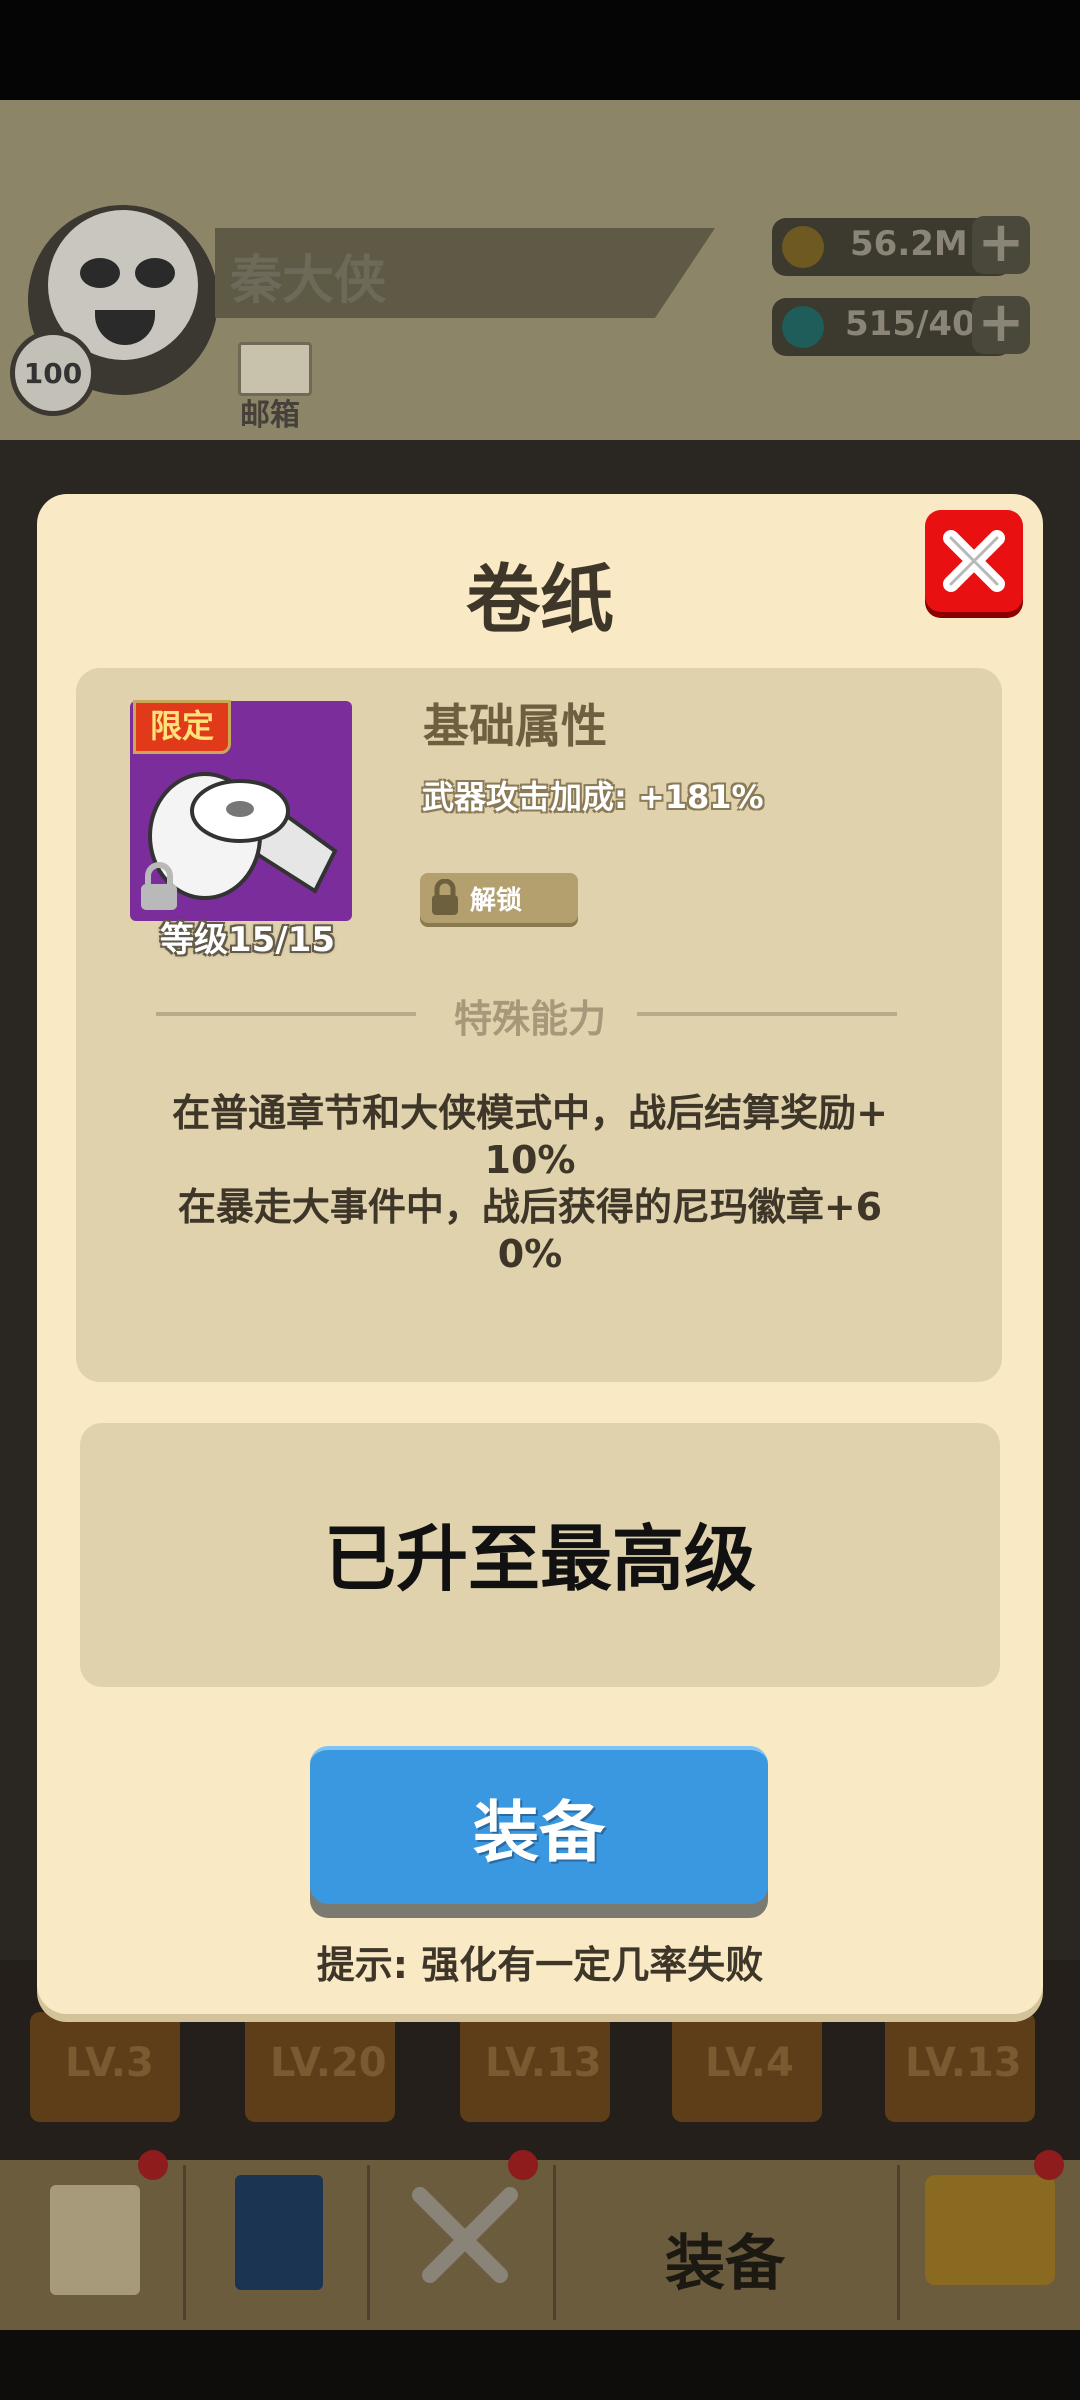 This screenshot has height=2400, width=1080. What do you see at coordinates (803, 327) in the screenshot?
I see `gem-icon` at bounding box center [803, 327].